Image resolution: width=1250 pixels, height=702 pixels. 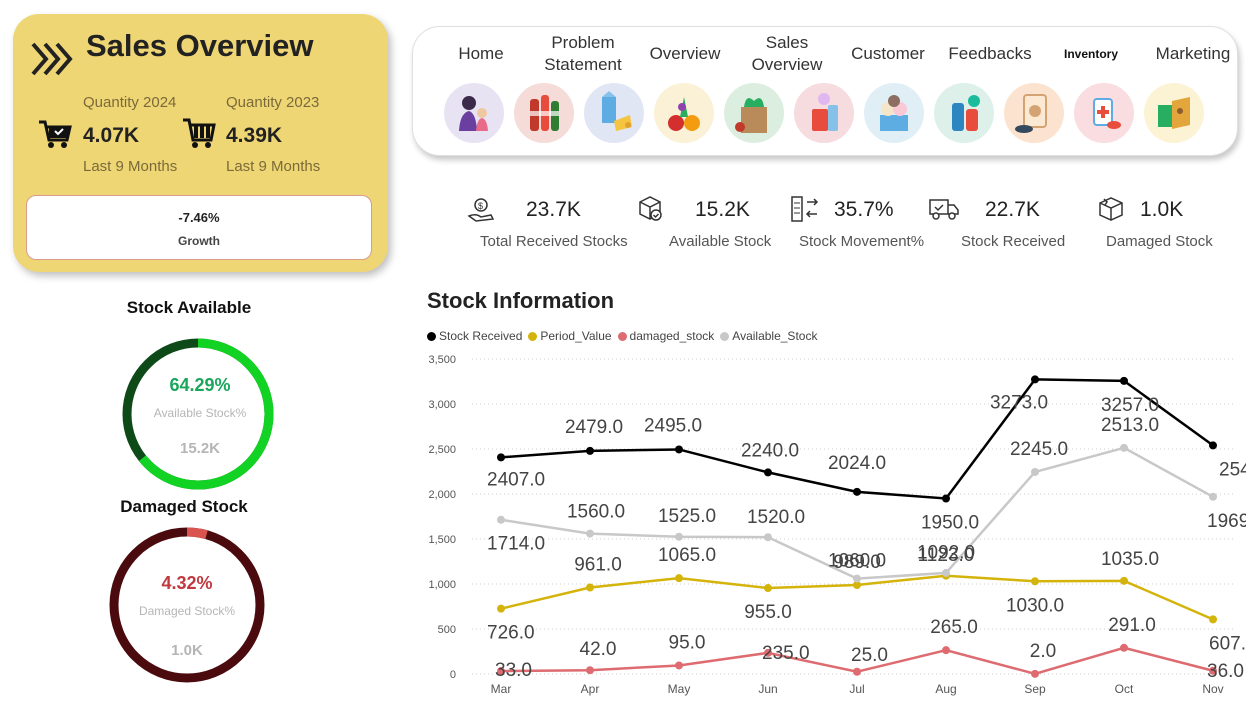 What do you see at coordinates (946, 555) in the screenshot?
I see `data-label: 1123.0` at bounding box center [946, 555].